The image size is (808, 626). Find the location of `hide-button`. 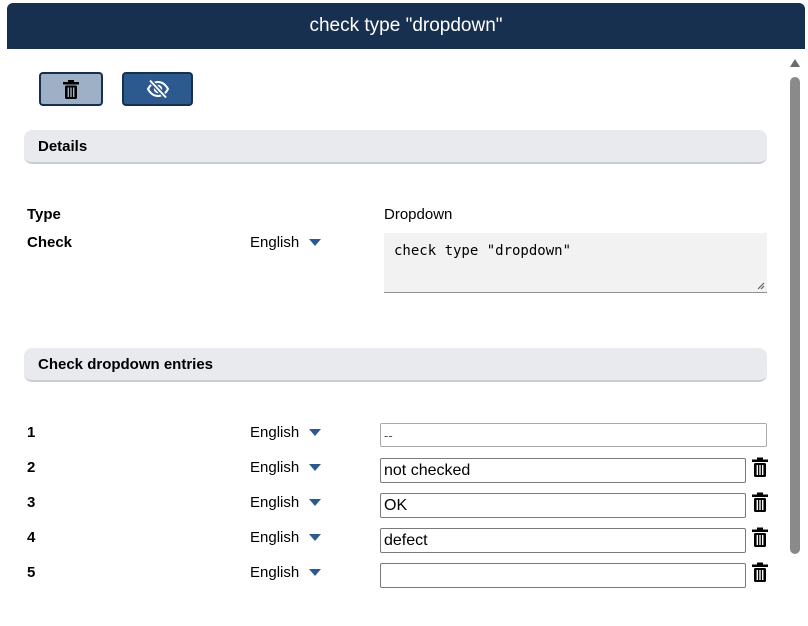

hide-button is located at coordinates (157, 89).